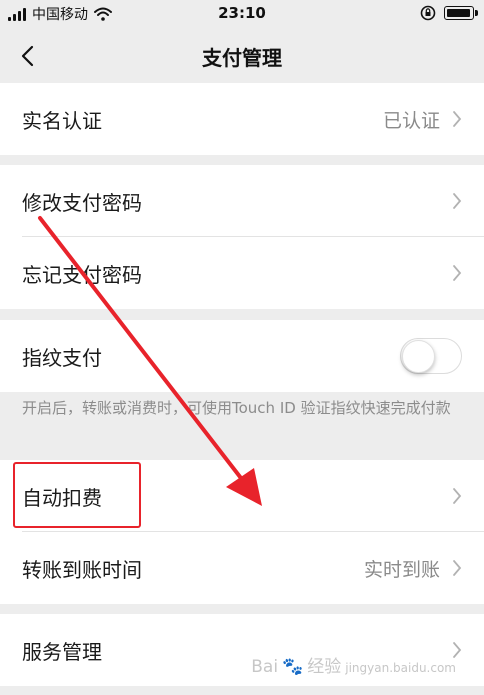  What do you see at coordinates (401, 569) in the screenshot?
I see `transfer-time-value: 实时到账` at bounding box center [401, 569].